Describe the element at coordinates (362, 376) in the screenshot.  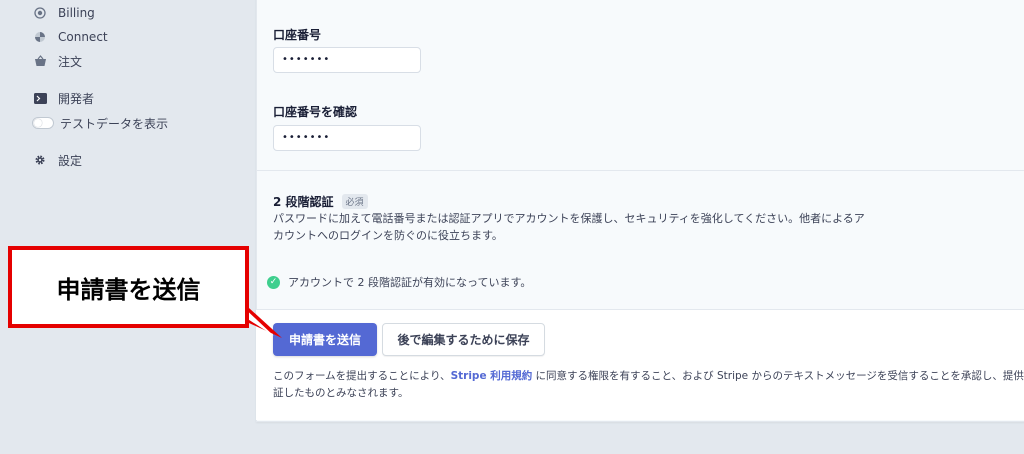
I see `legal-prefix: このフォームを提出することにより、` at that location.